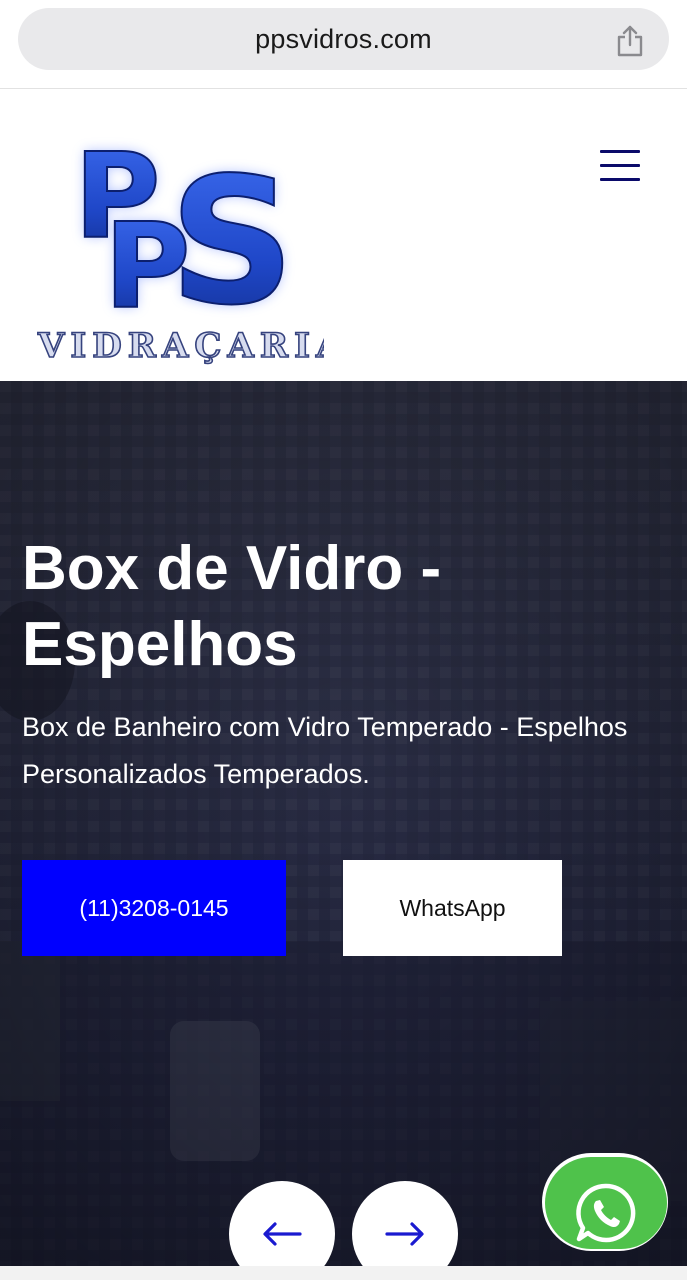 This screenshot has height=1280, width=687. Describe the element at coordinates (232, 242) in the screenshot. I see `svg-text: S` at that location.